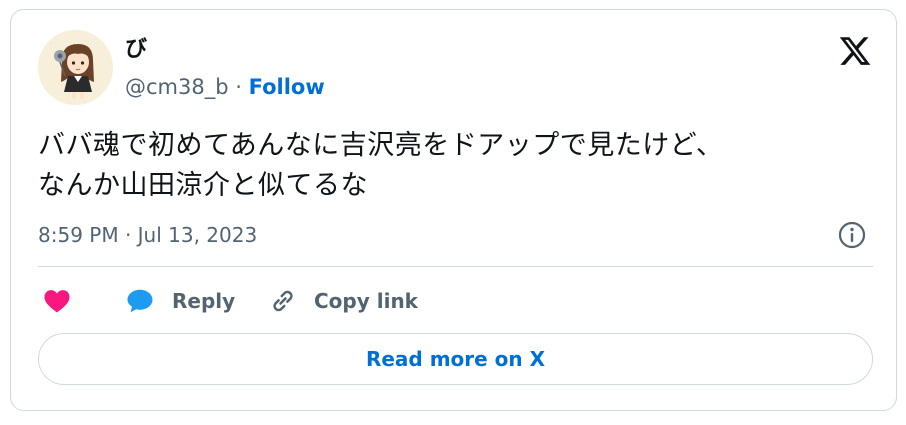 The width and height of the screenshot is (906, 425). I want to click on reply-icon, so click(140, 301).